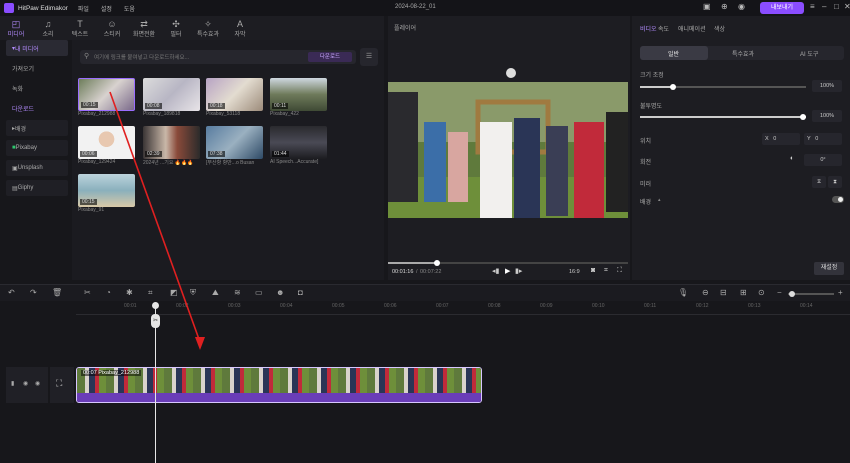 The width and height of the screenshot is (850, 463). What do you see at coordinates (157, 220) in the screenshot?
I see `annotation-arrow` at bounding box center [157, 220].